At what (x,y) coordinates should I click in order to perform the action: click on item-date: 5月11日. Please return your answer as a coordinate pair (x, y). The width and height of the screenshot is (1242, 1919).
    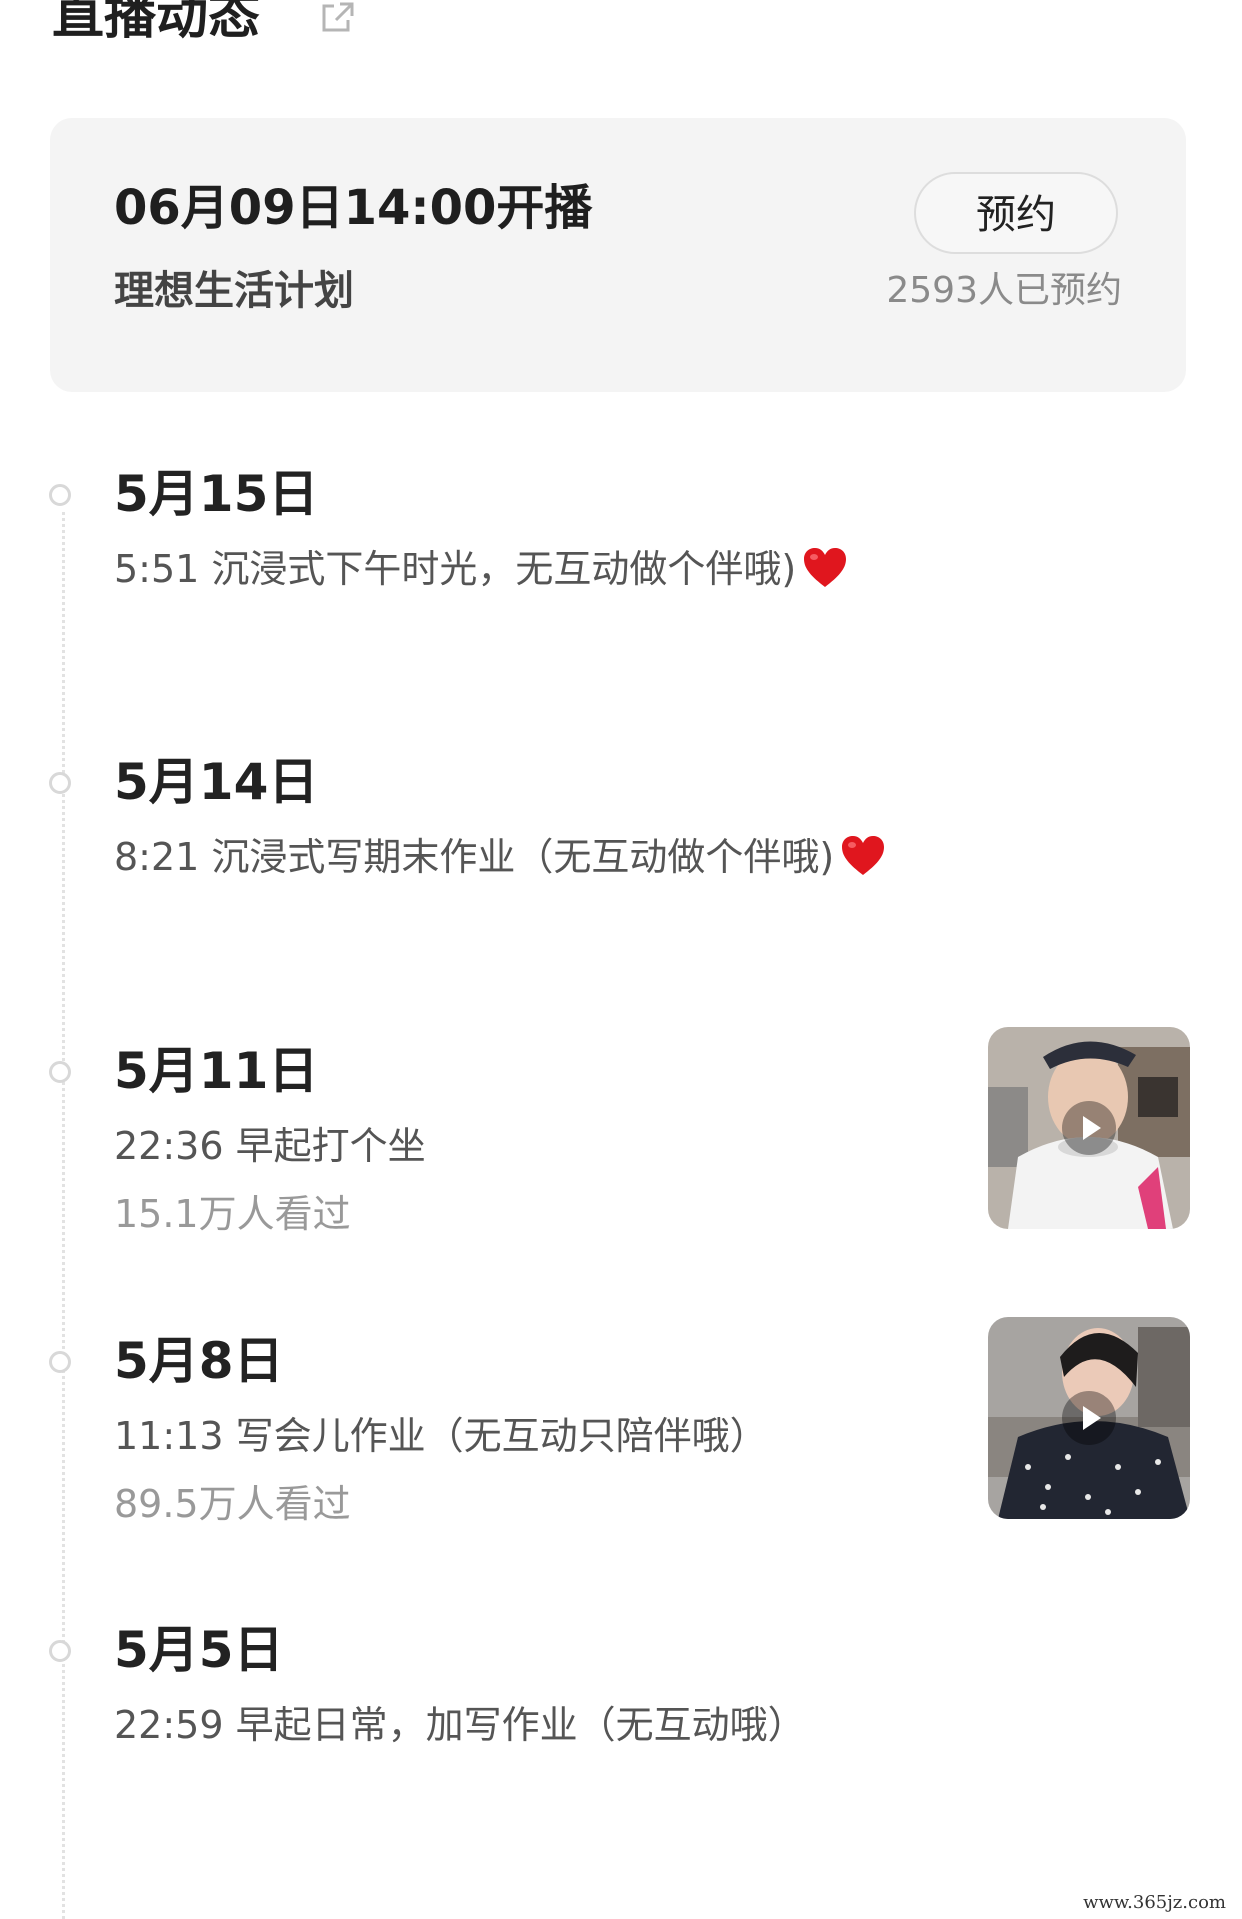
    Looking at the image, I should click on (216, 1071).